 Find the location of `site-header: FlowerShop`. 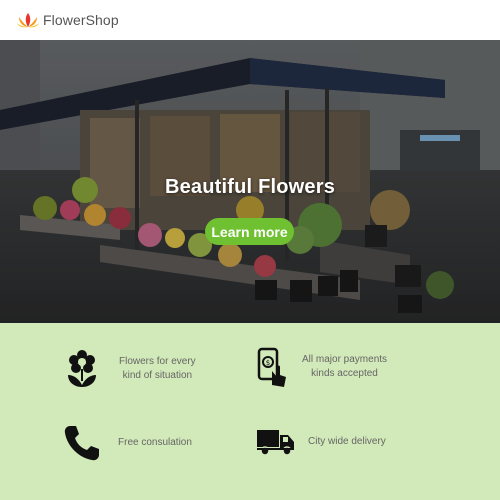

site-header: FlowerShop is located at coordinates (250, 20).